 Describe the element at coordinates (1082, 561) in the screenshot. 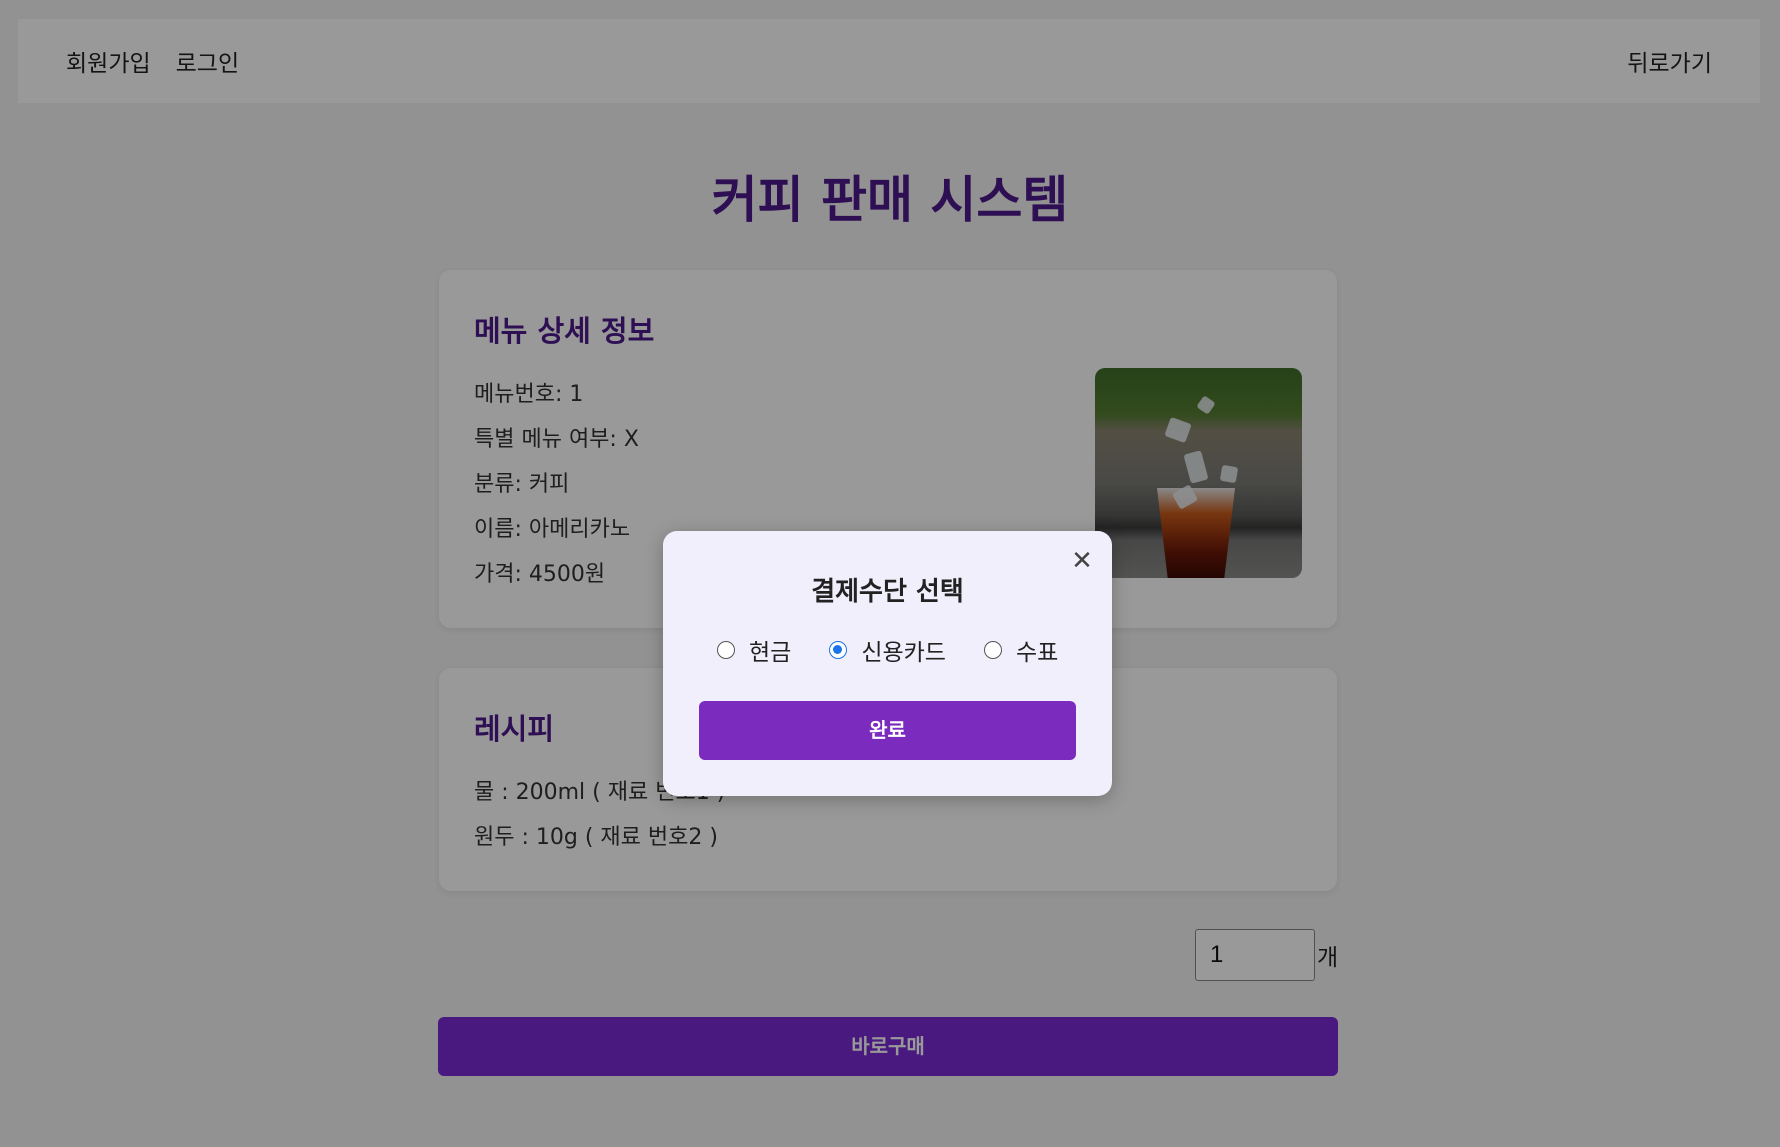

I see `close-icon: ✕` at that location.